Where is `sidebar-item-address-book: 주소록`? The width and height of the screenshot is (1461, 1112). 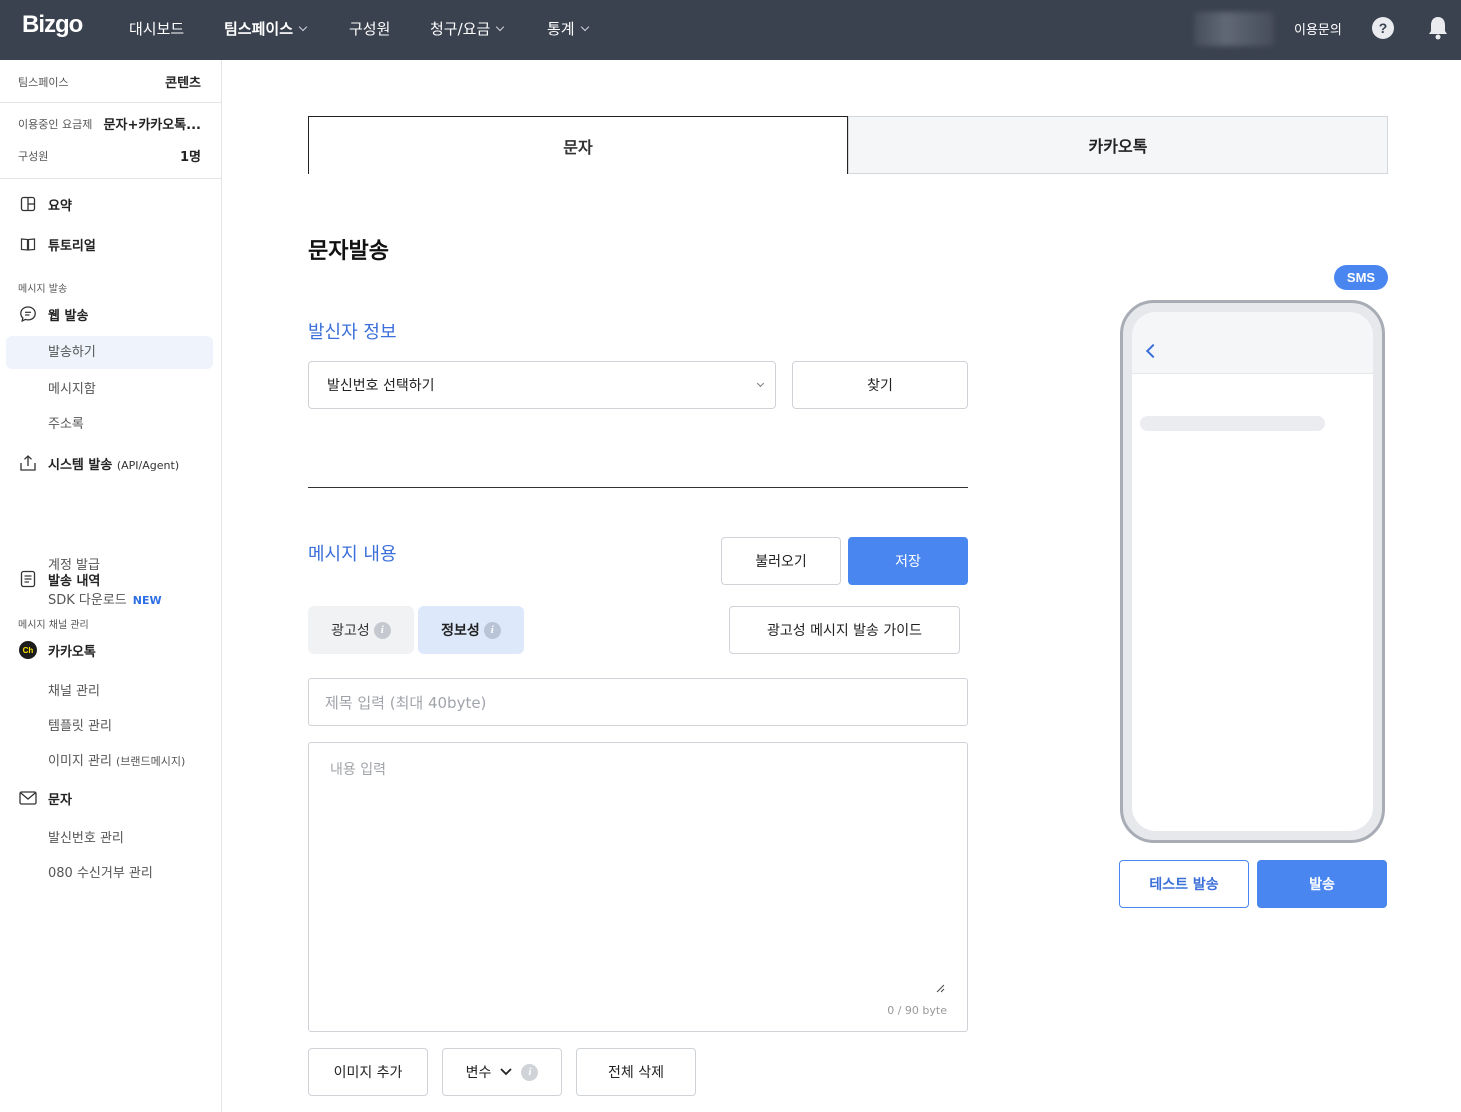 sidebar-item-address-book: 주소록 is located at coordinates (66, 422).